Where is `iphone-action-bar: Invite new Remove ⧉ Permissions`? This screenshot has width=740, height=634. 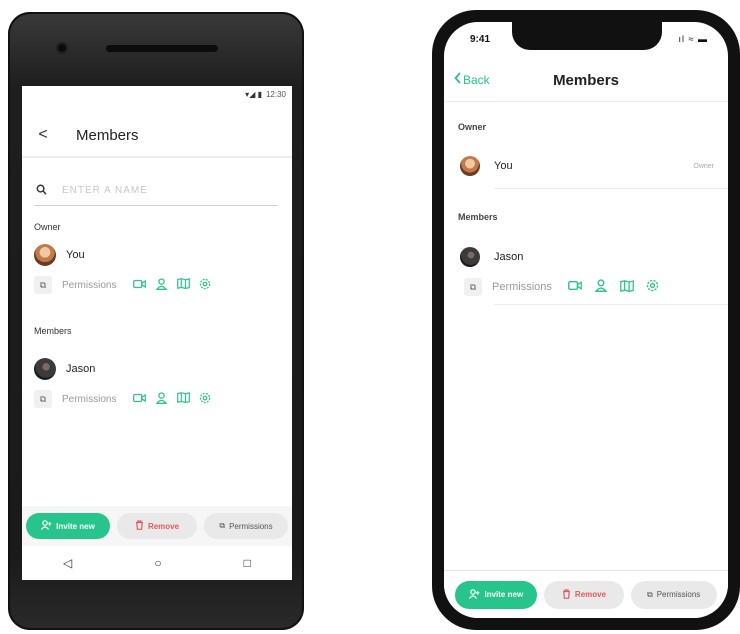
iphone-action-bar: Invite new Remove ⧉ Permissions is located at coordinates (586, 594).